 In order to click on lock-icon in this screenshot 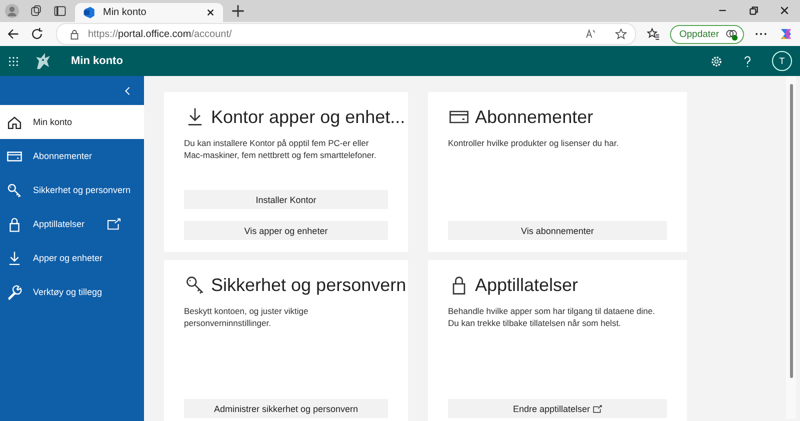, I will do `click(74, 34)`.